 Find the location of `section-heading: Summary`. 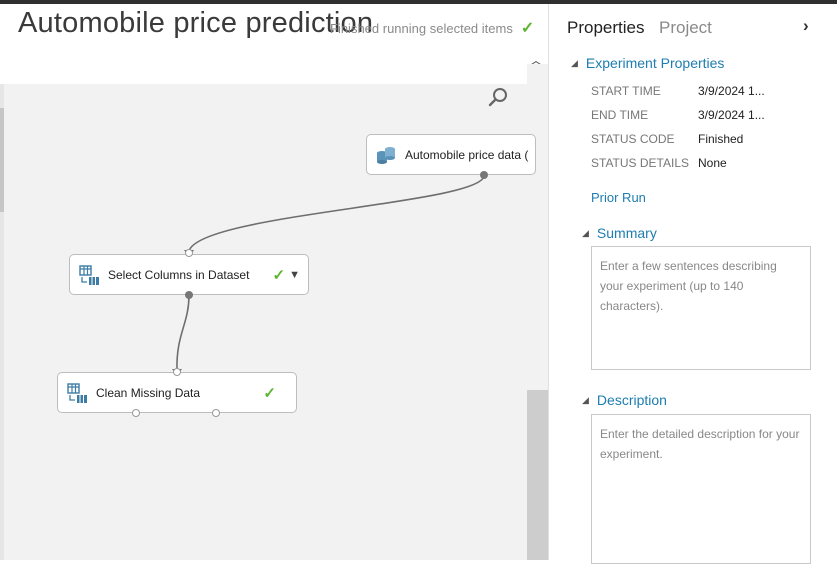

section-heading: Summary is located at coordinates (626, 233).